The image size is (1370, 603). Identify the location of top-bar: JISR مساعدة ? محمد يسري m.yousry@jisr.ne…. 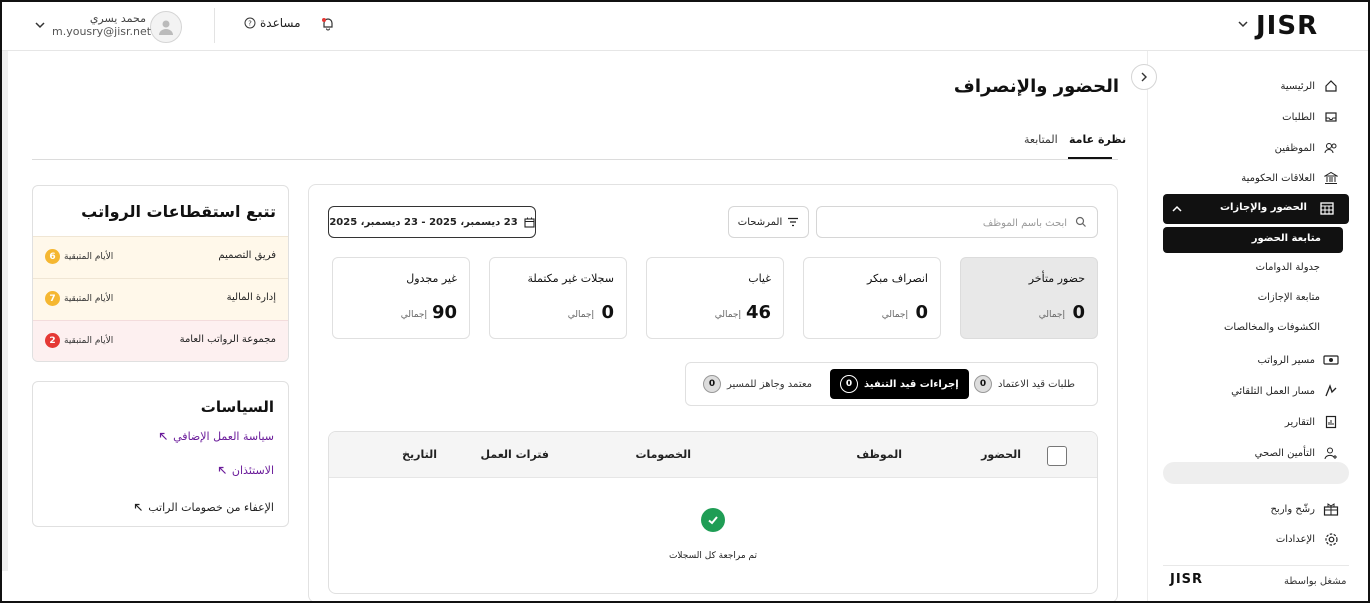
(685, 25).